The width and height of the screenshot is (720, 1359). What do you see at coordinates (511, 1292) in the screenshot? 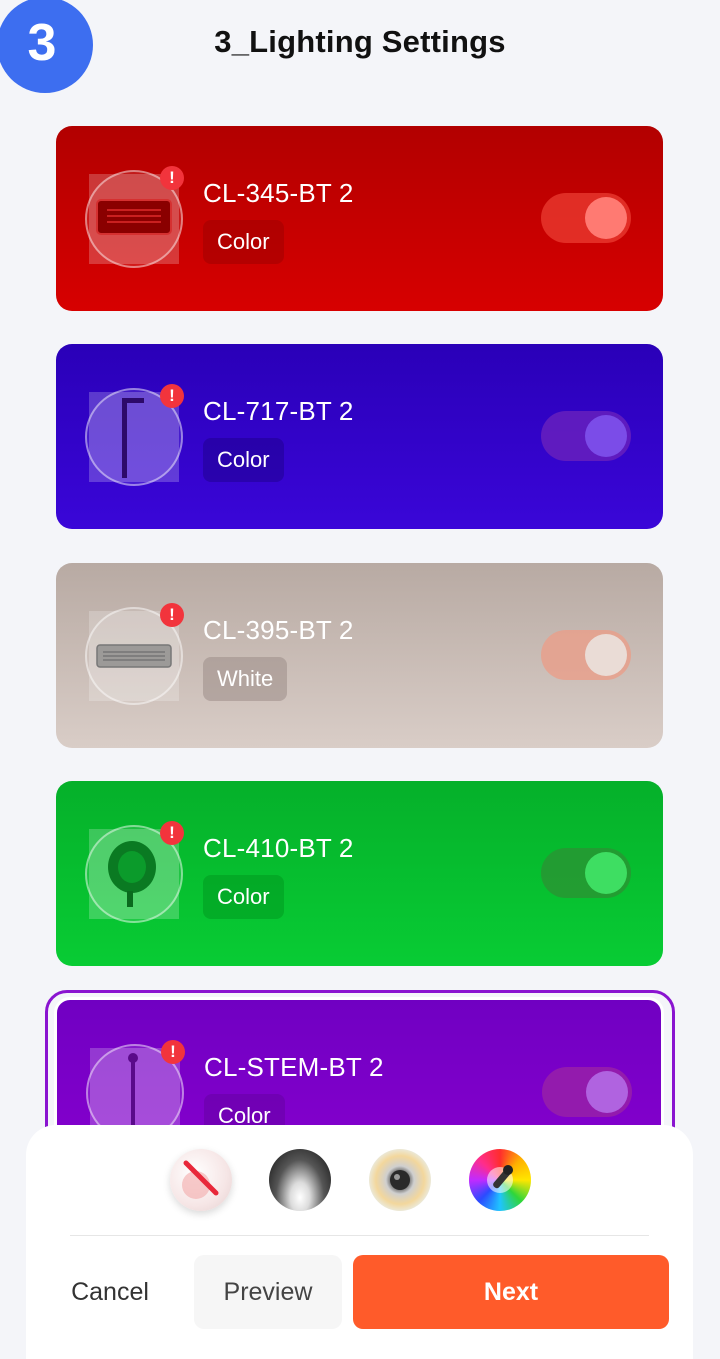
I see `next-button: Next` at bounding box center [511, 1292].